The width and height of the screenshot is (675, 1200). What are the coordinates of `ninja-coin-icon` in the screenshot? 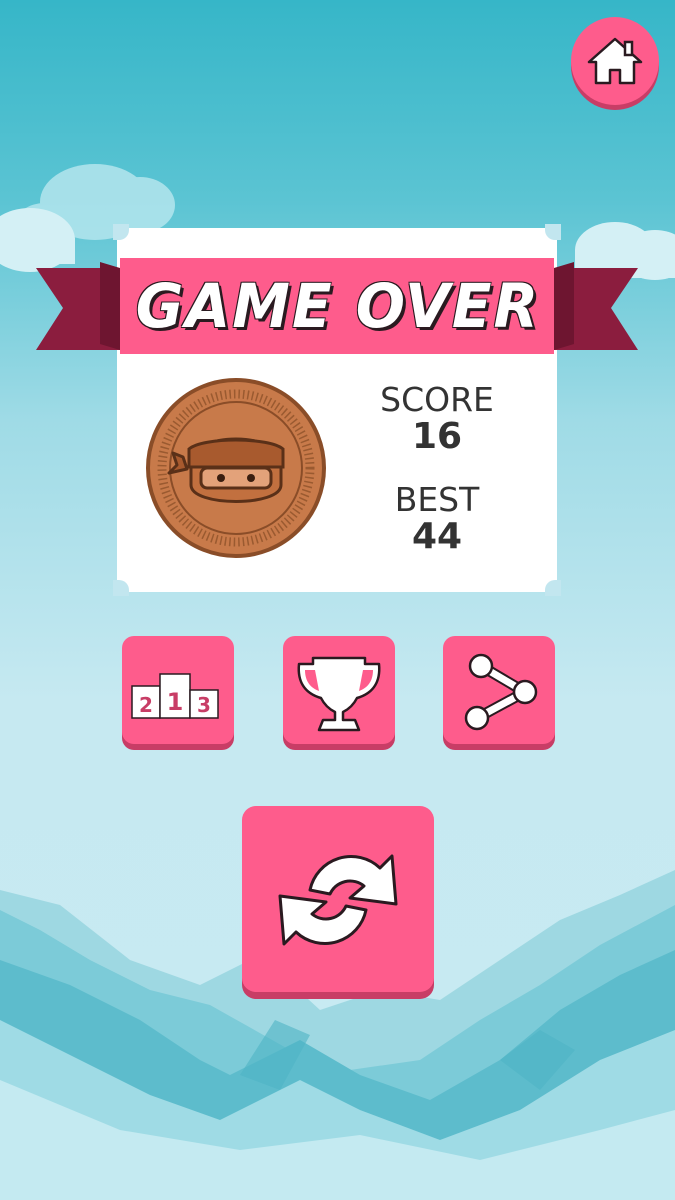 It's located at (236, 468).